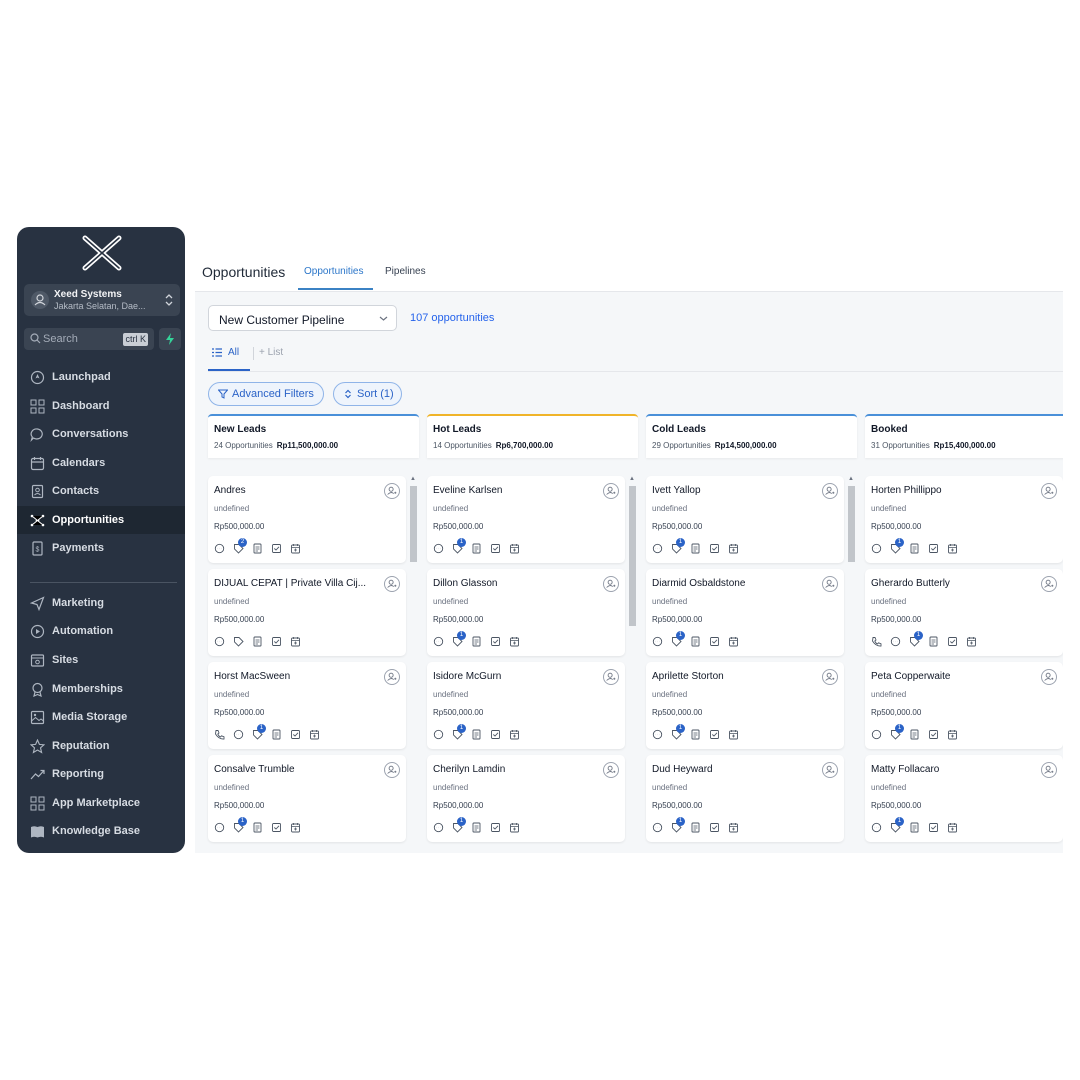 The width and height of the screenshot is (1080, 1080). I want to click on sidebar-item-payments: $ Payments, so click(101, 548).